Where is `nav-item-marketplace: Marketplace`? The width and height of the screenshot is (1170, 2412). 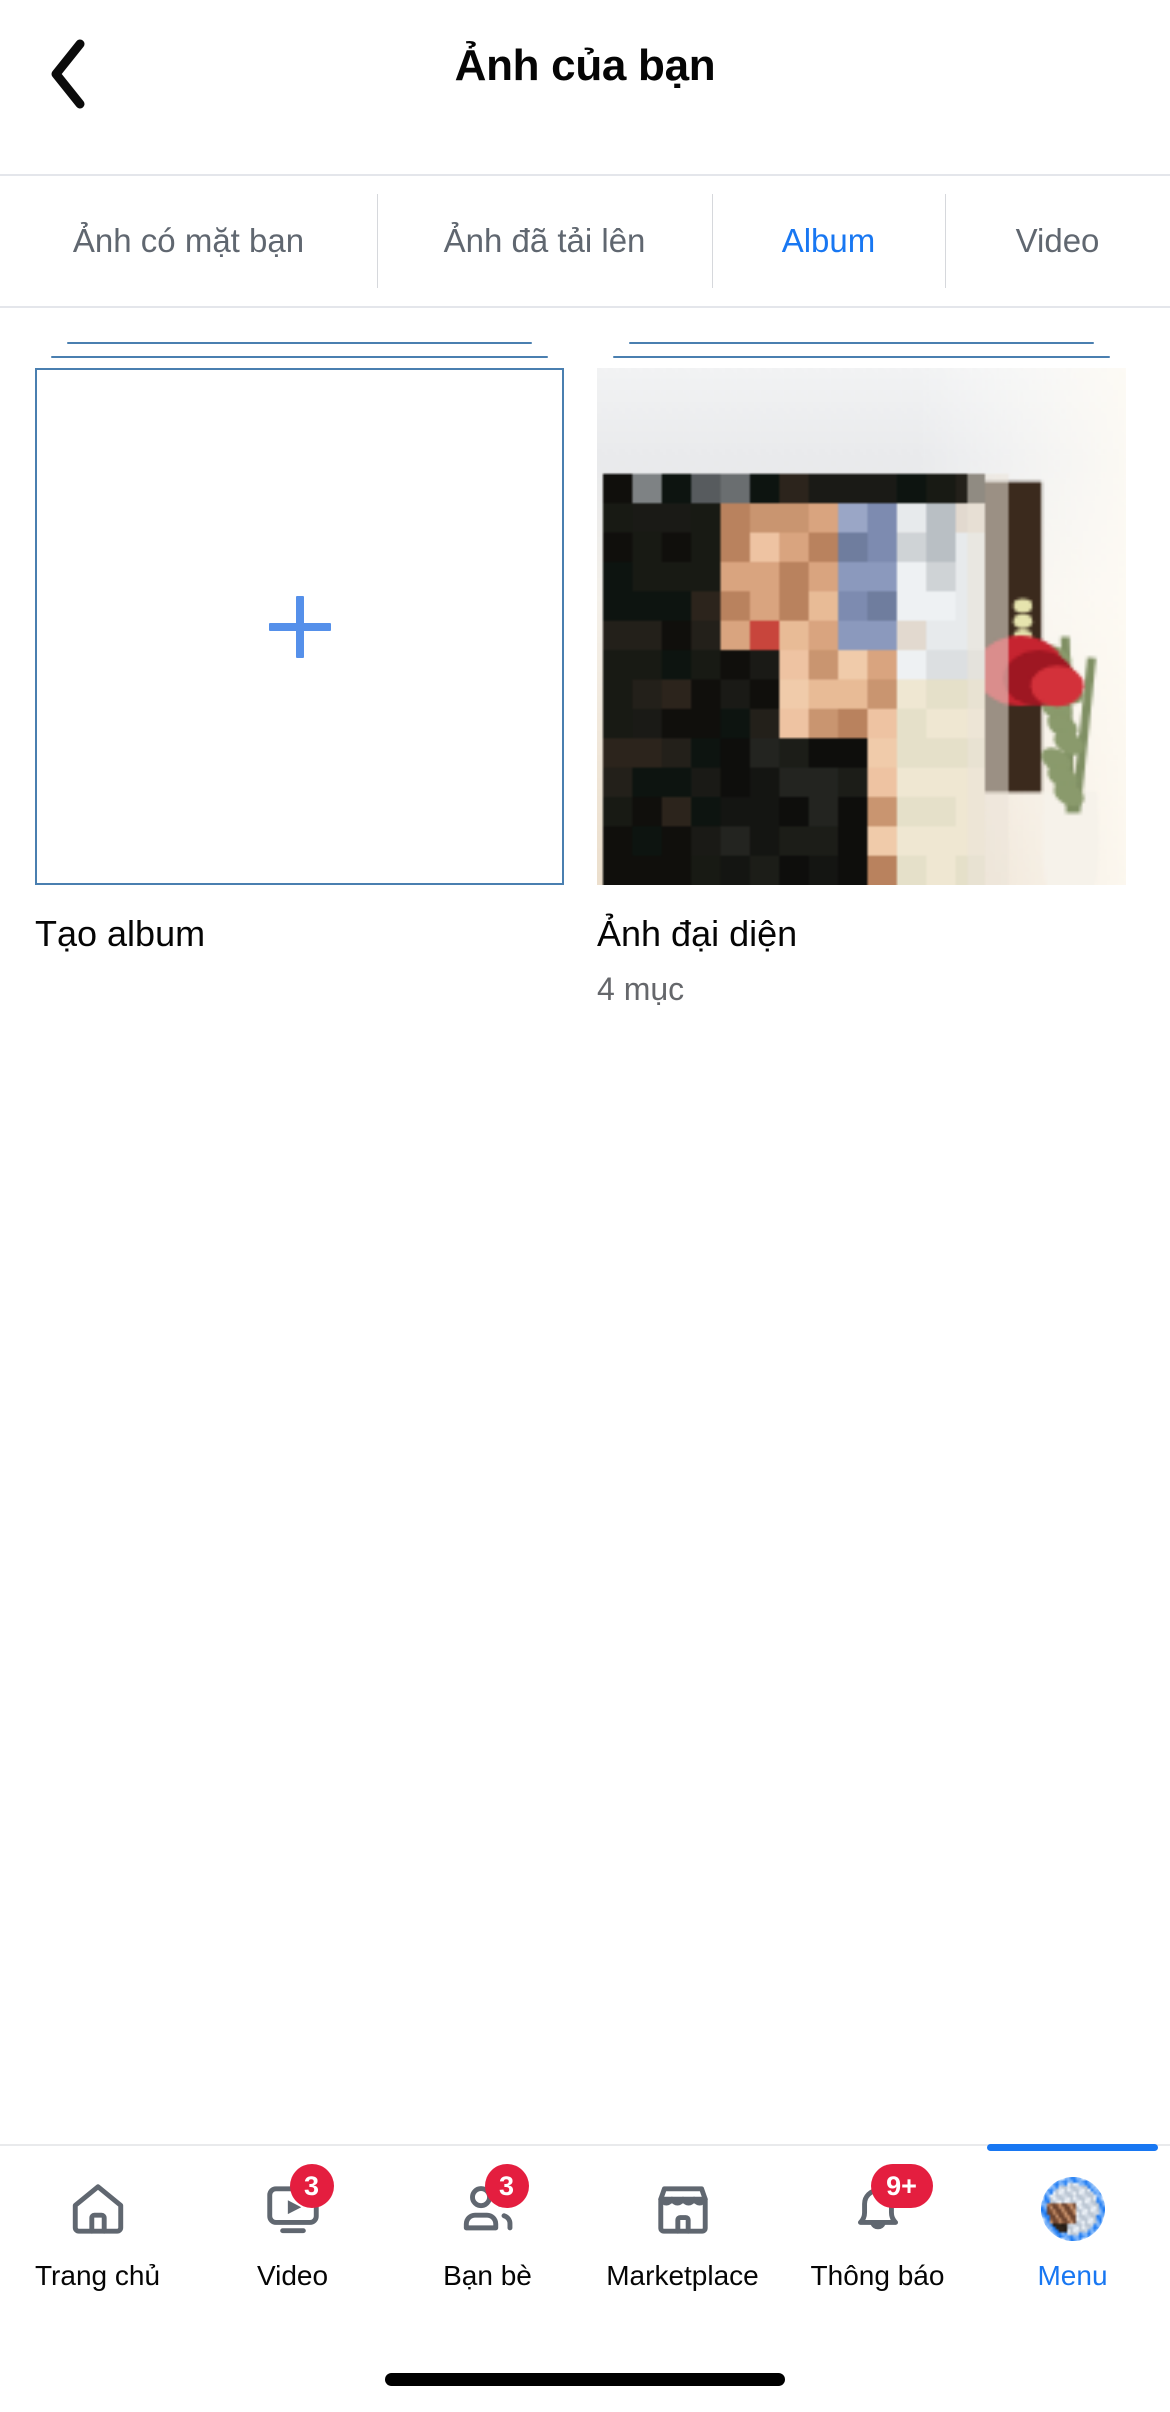 nav-item-marketplace: Marketplace is located at coordinates (682, 2246).